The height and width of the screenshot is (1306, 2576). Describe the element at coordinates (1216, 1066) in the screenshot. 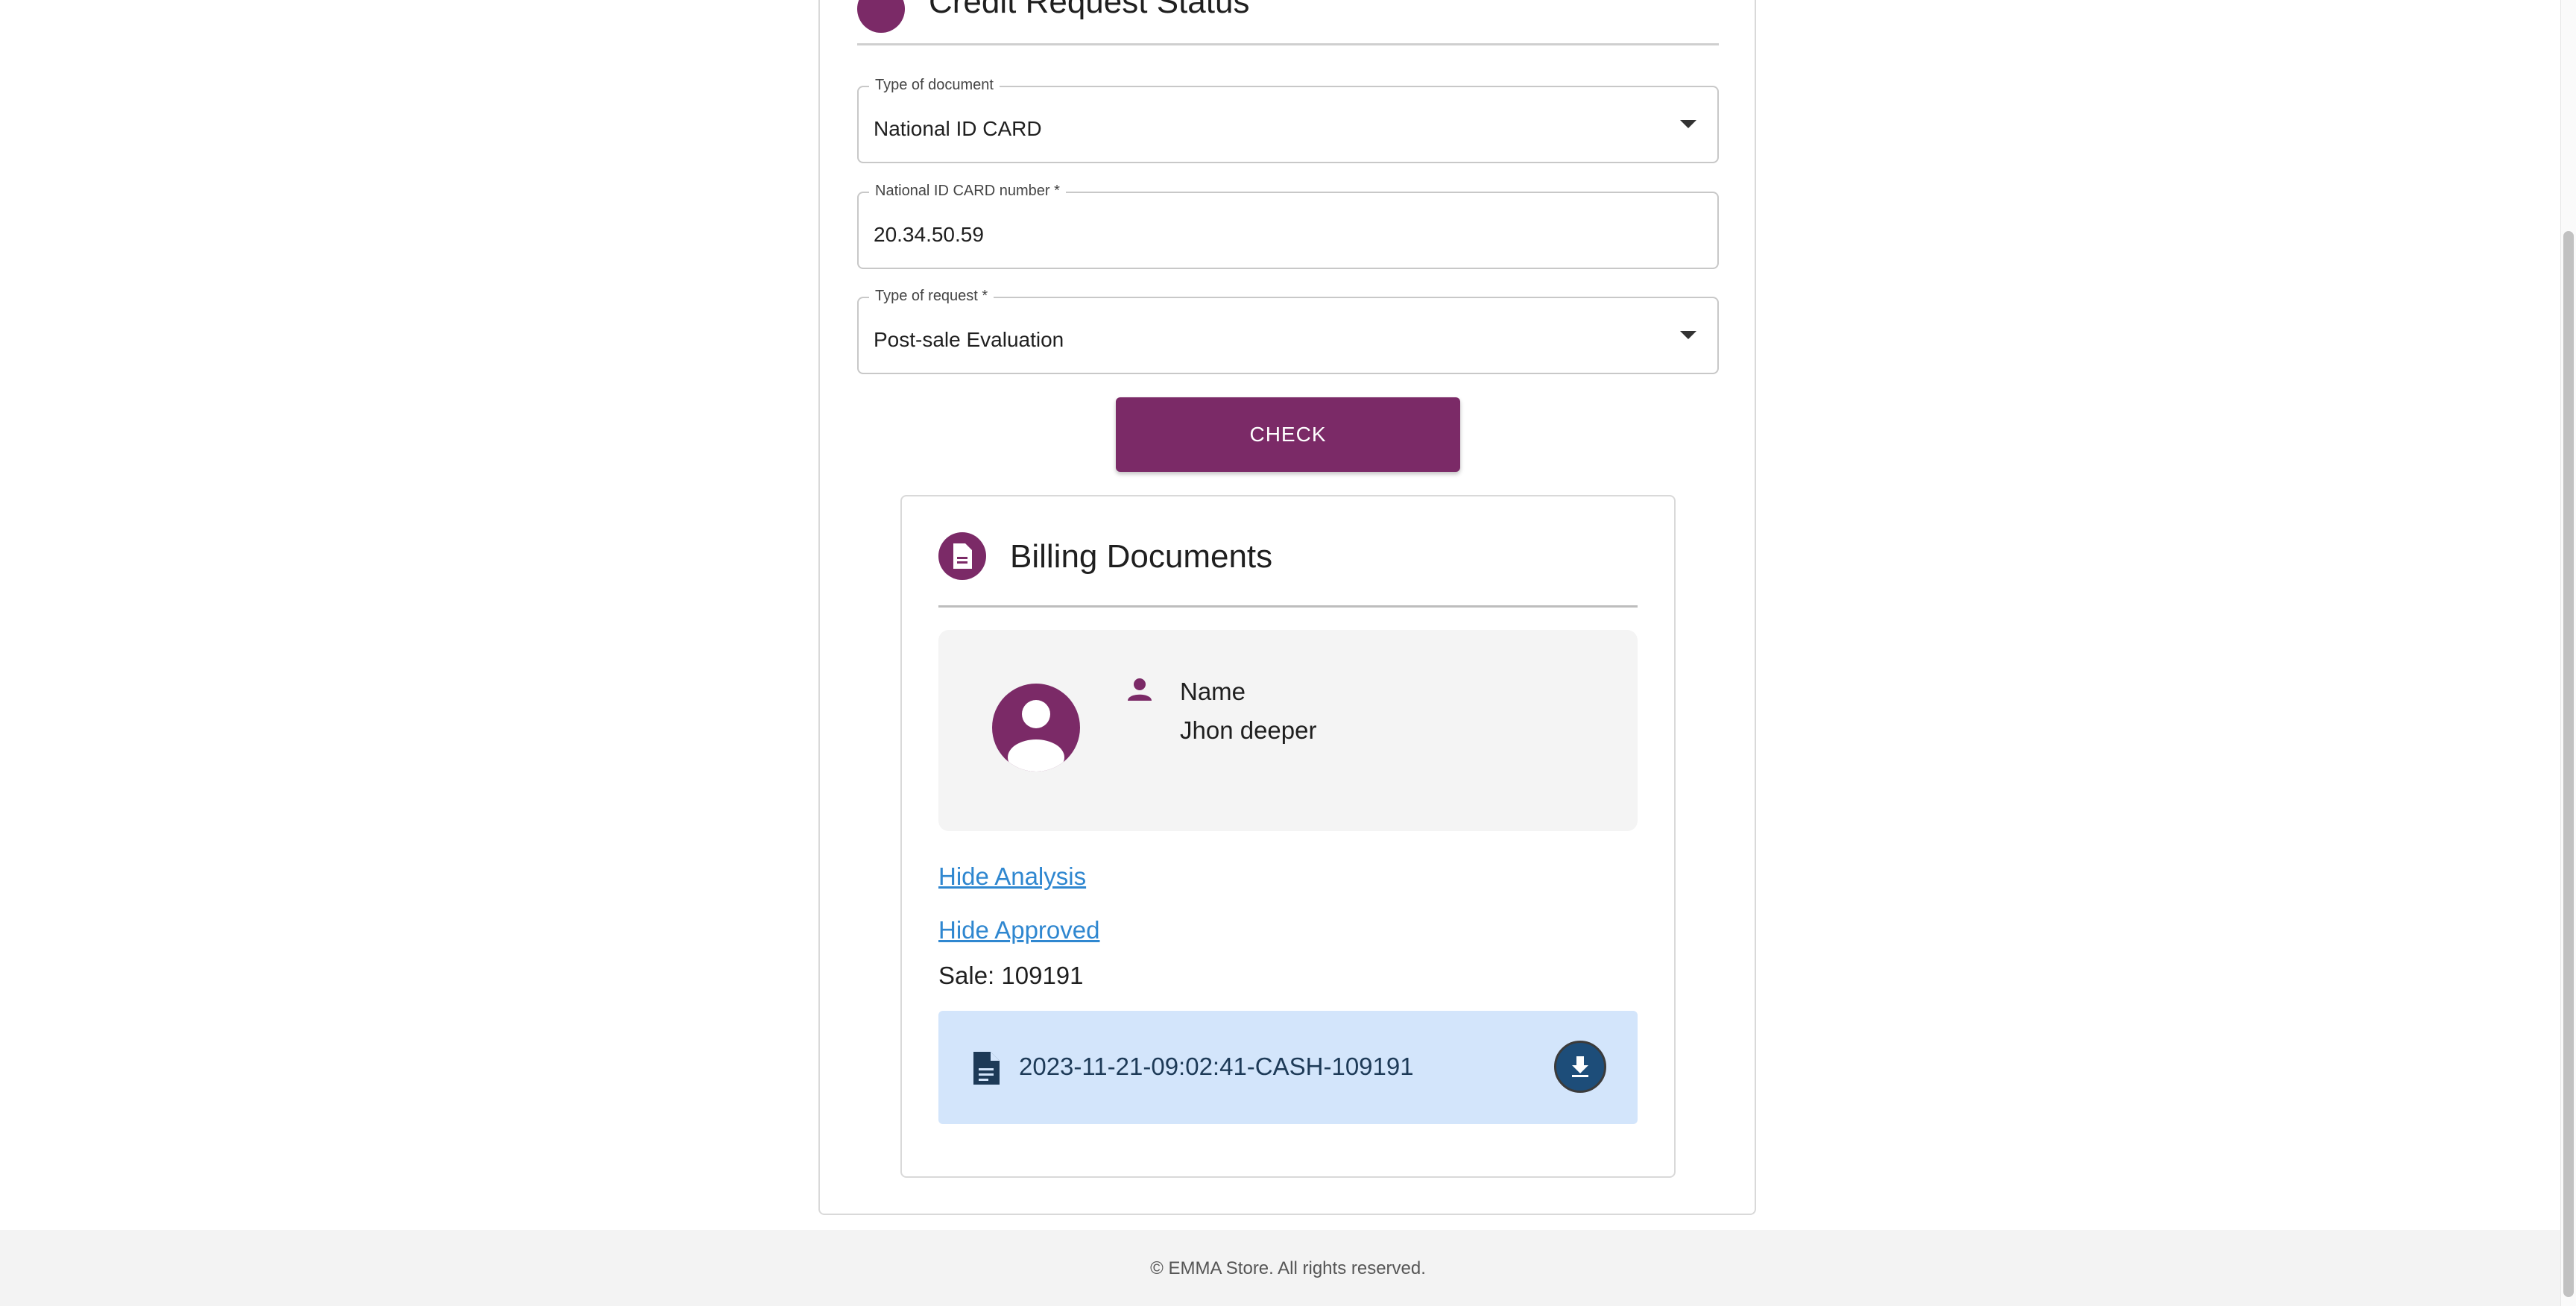

I see `file-name: 2023-11-21-09:02:41-CASH-109191` at that location.